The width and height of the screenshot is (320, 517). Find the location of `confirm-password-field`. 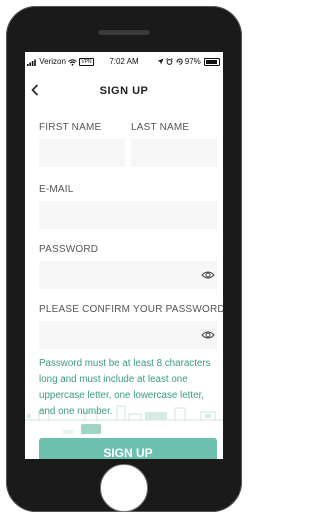

confirm-password-field is located at coordinates (128, 335).